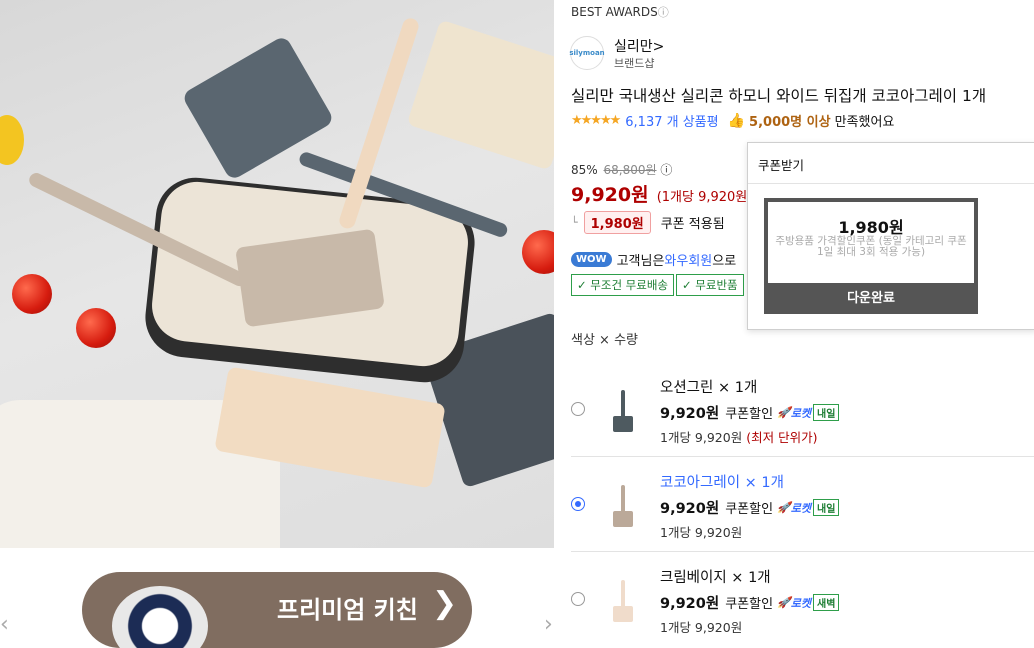 The image size is (1034, 648). What do you see at coordinates (692, 224) in the screenshot?
I see `coupon-applied-label: 쿠폰 적용됨` at bounding box center [692, 224].